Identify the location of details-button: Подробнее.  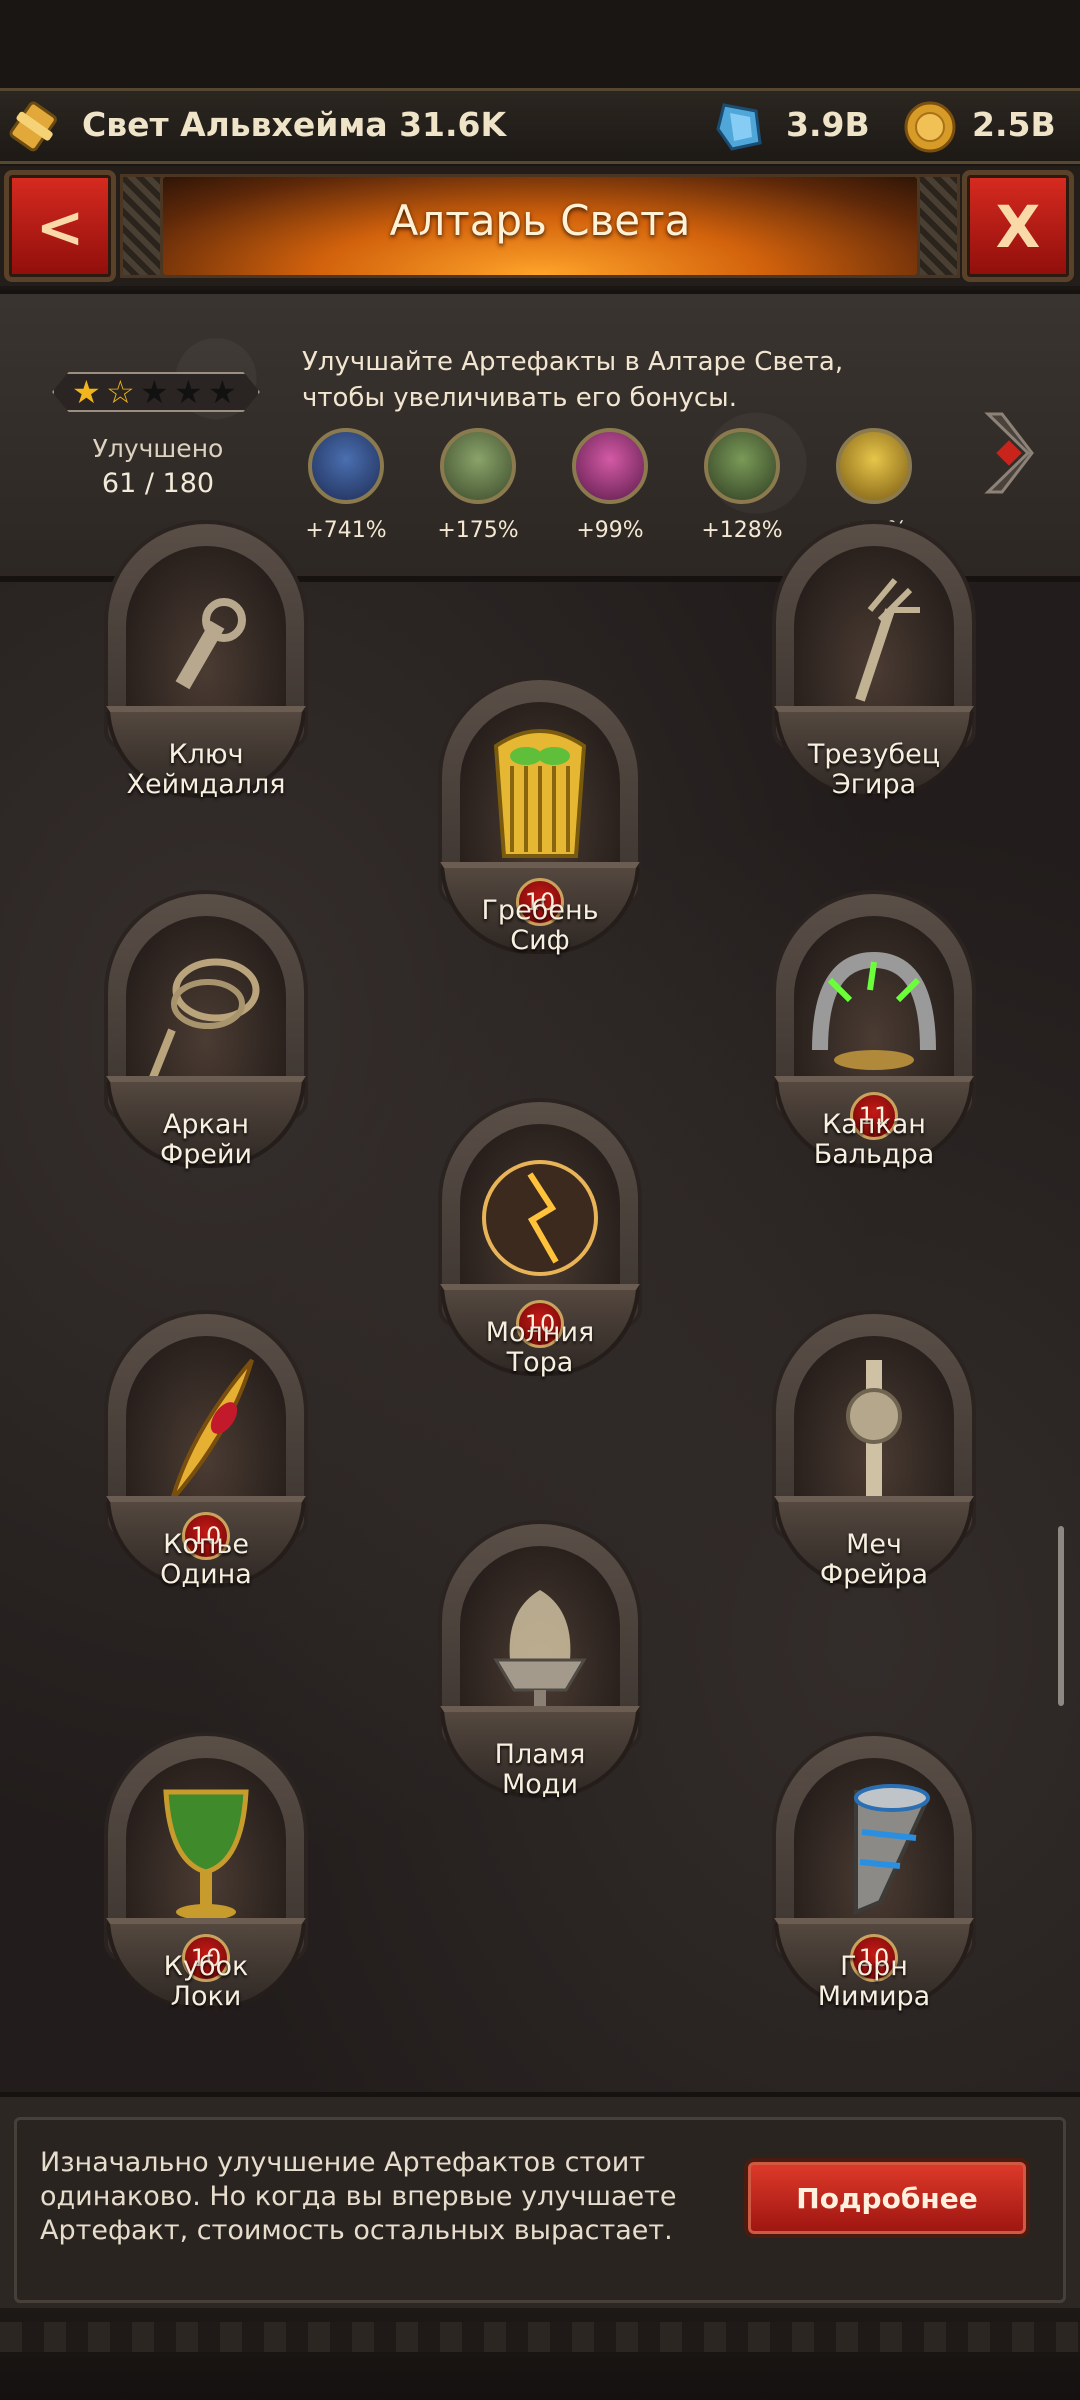
(887, 2198).